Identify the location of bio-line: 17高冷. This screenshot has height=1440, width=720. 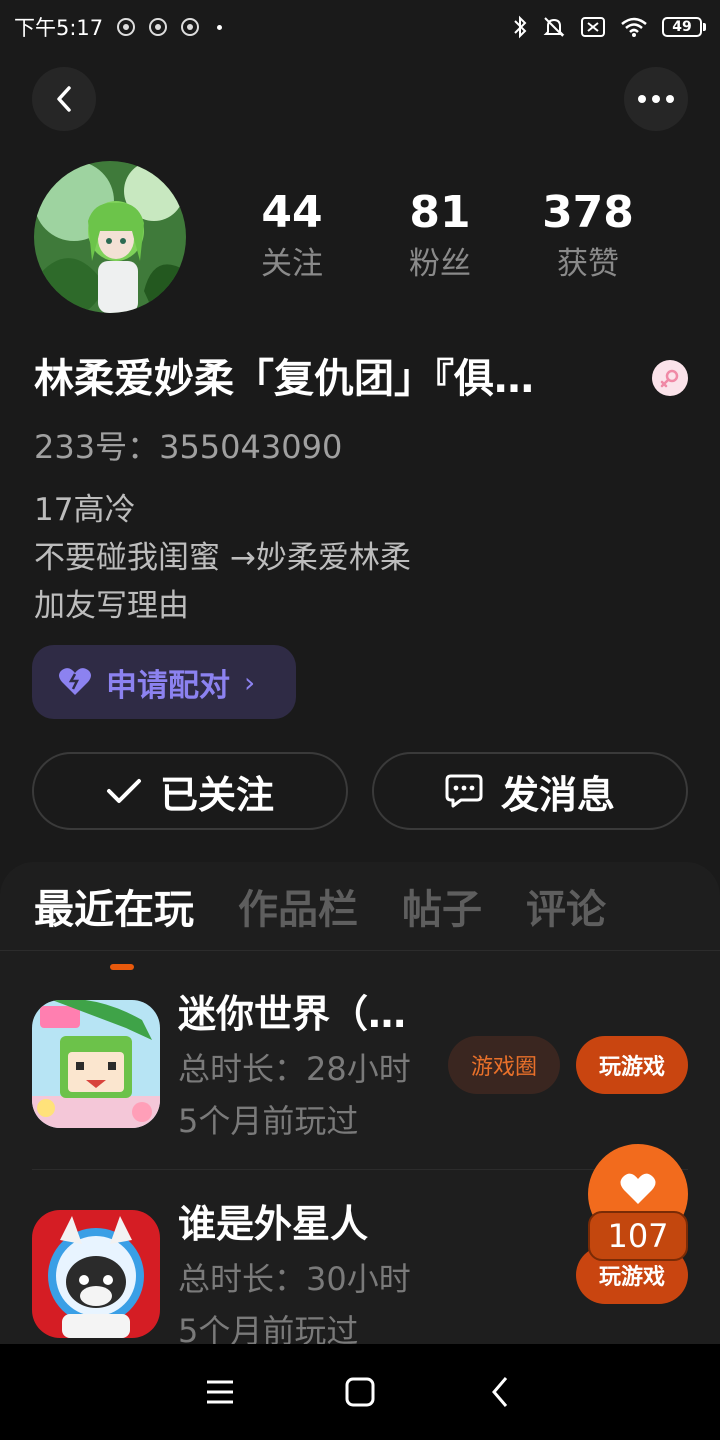
(85, 510).